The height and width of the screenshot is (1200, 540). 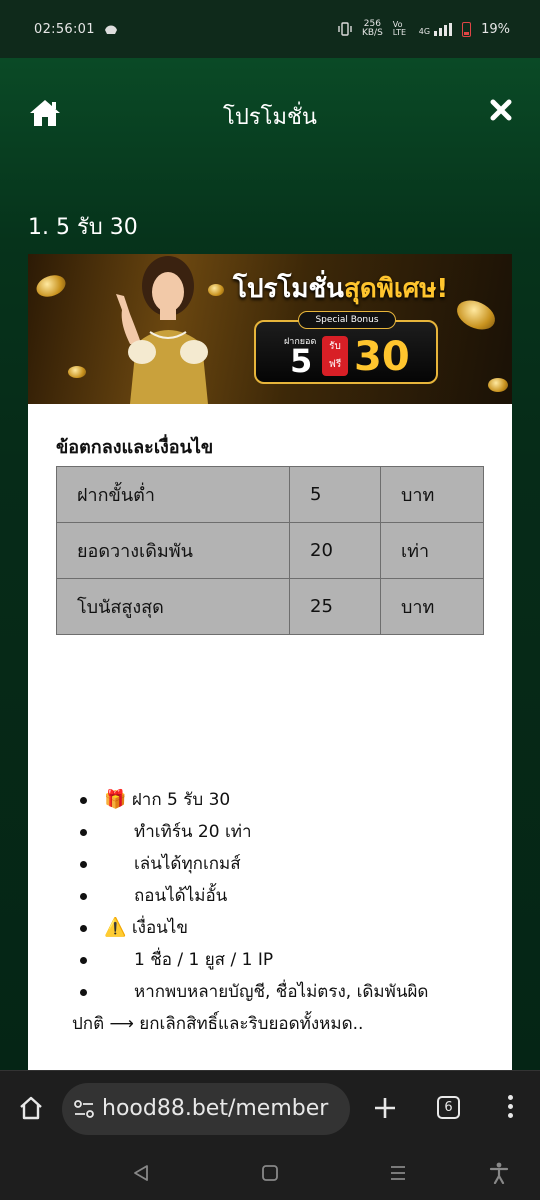 I want to click on table-cell: 25, so click(x=335, y=606).